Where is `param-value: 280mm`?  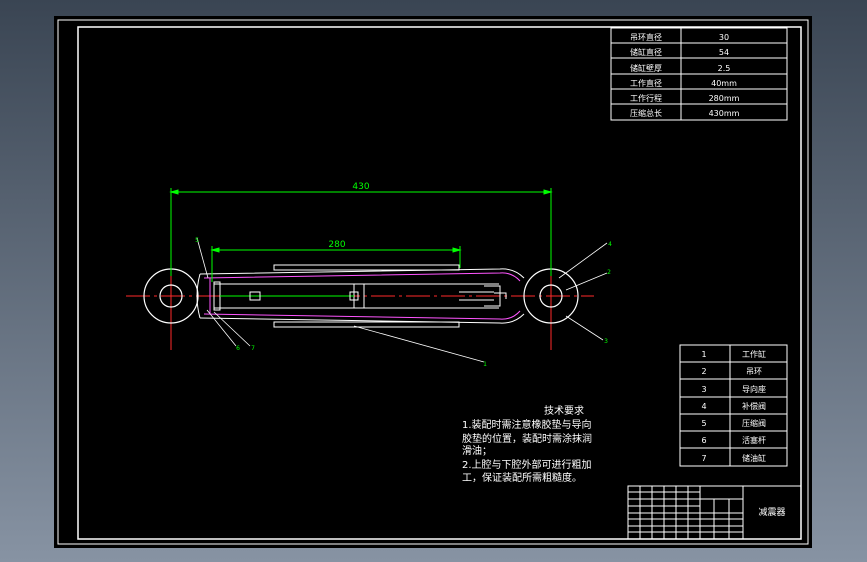
param-value: 280mm is located at coordinates (724, 98).